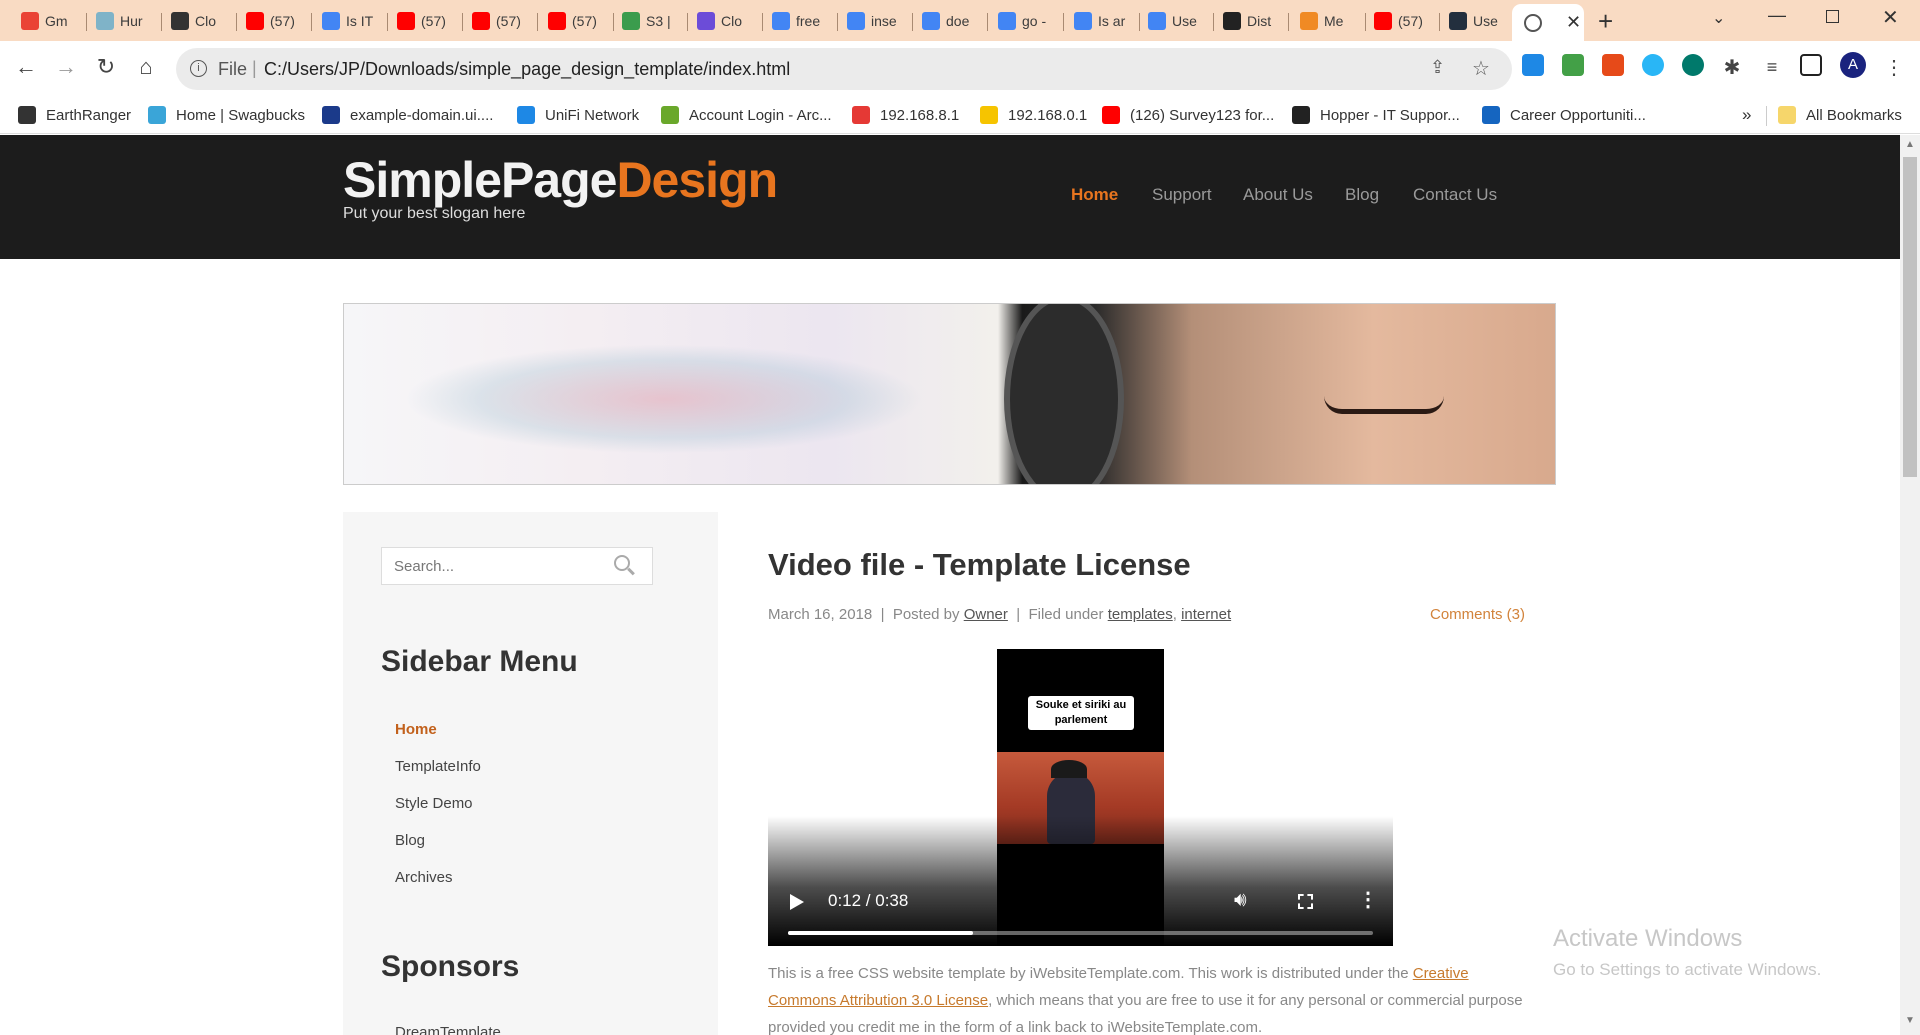 This screenshot has width=1920, height=1035. I want to click on forward-button: →, so click(66, 67).